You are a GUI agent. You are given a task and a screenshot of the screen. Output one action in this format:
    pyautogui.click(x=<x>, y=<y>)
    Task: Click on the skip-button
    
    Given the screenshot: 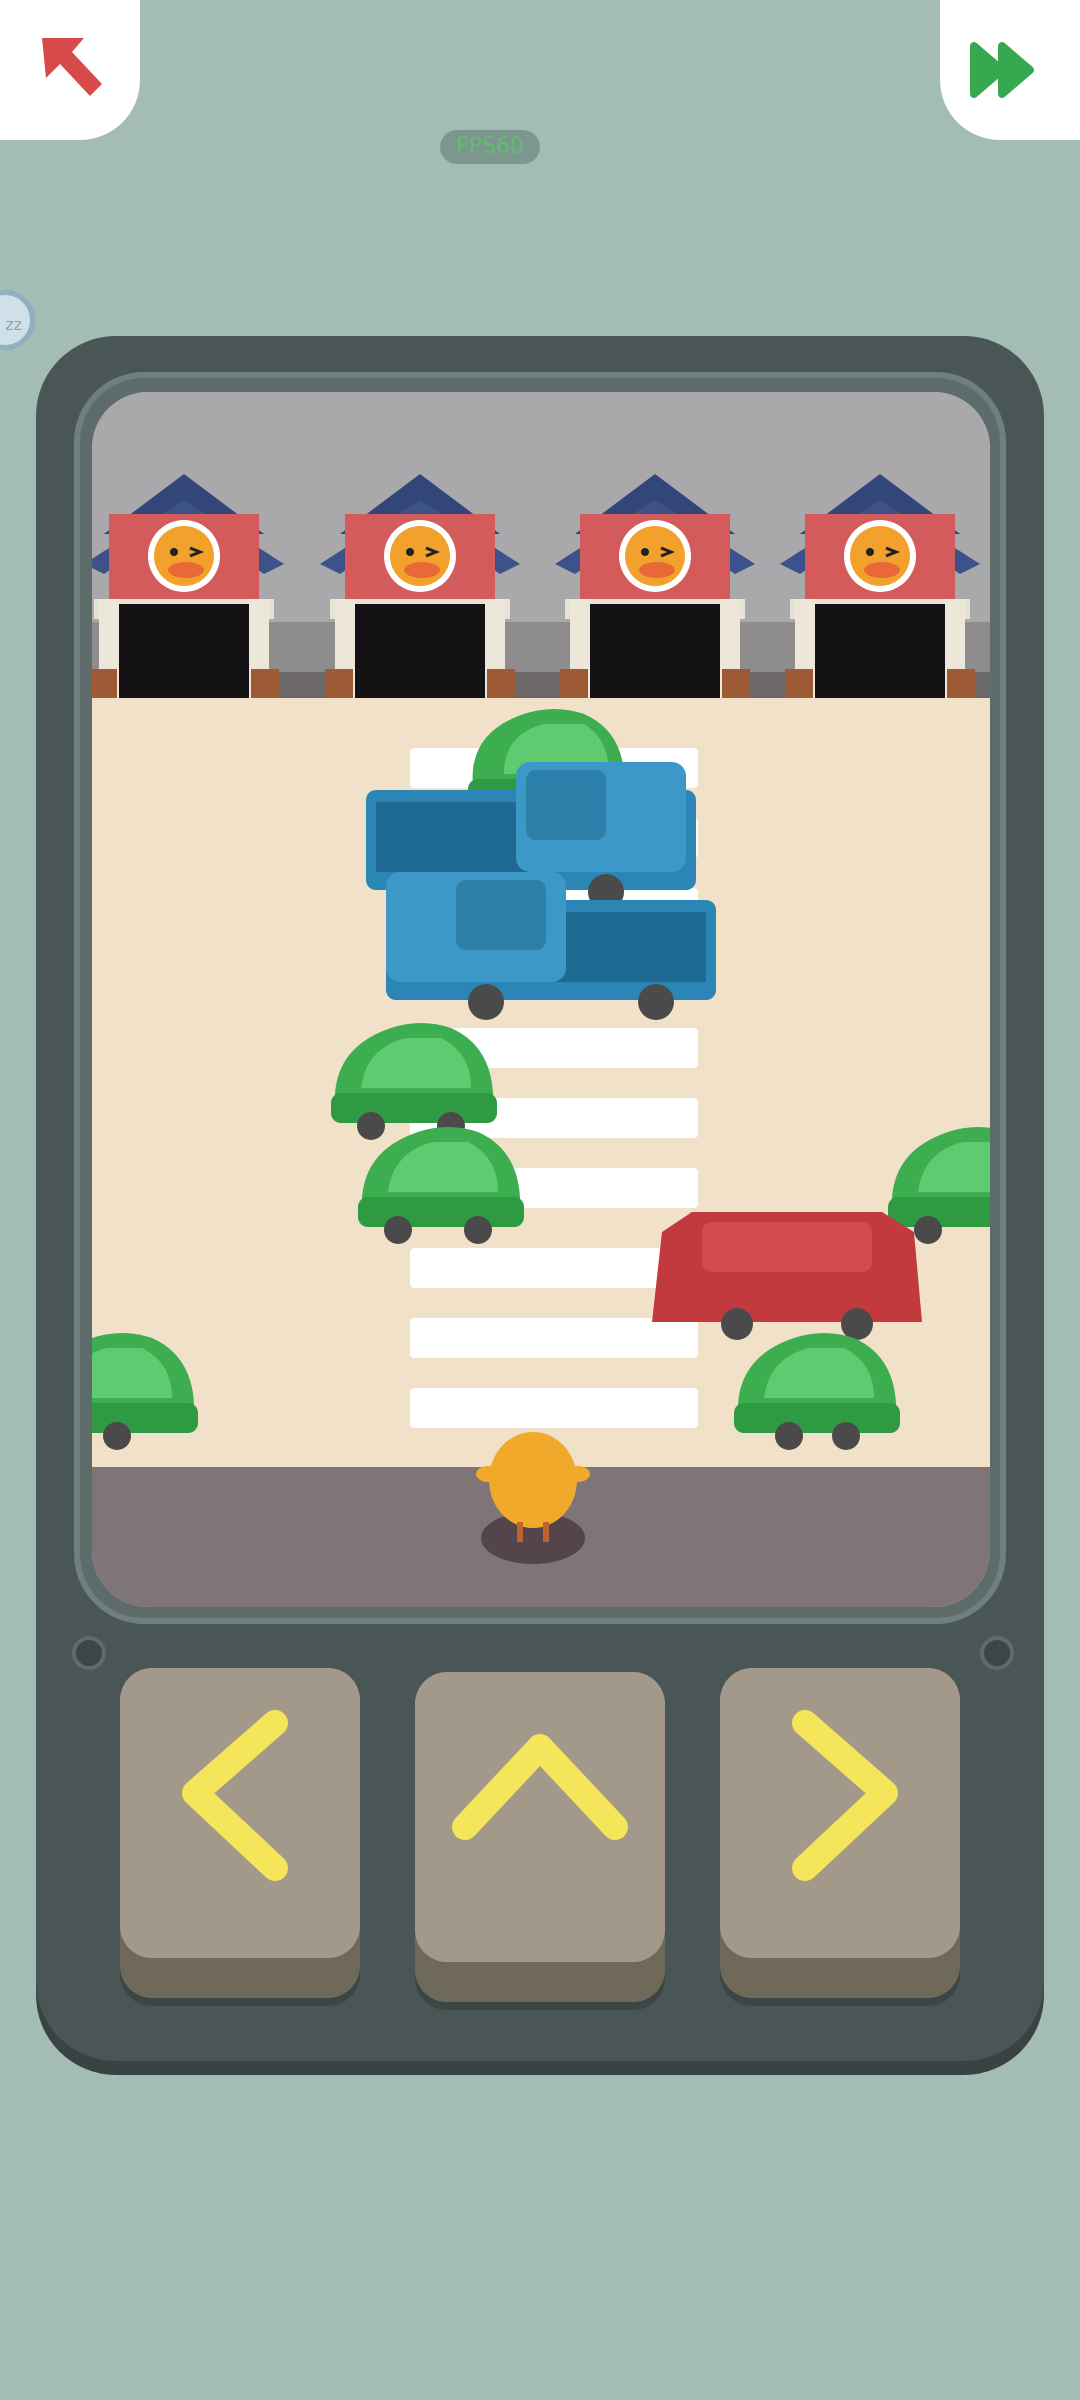 What is the action you would take?
    pyautogui.click(x=1010, y=70)
    